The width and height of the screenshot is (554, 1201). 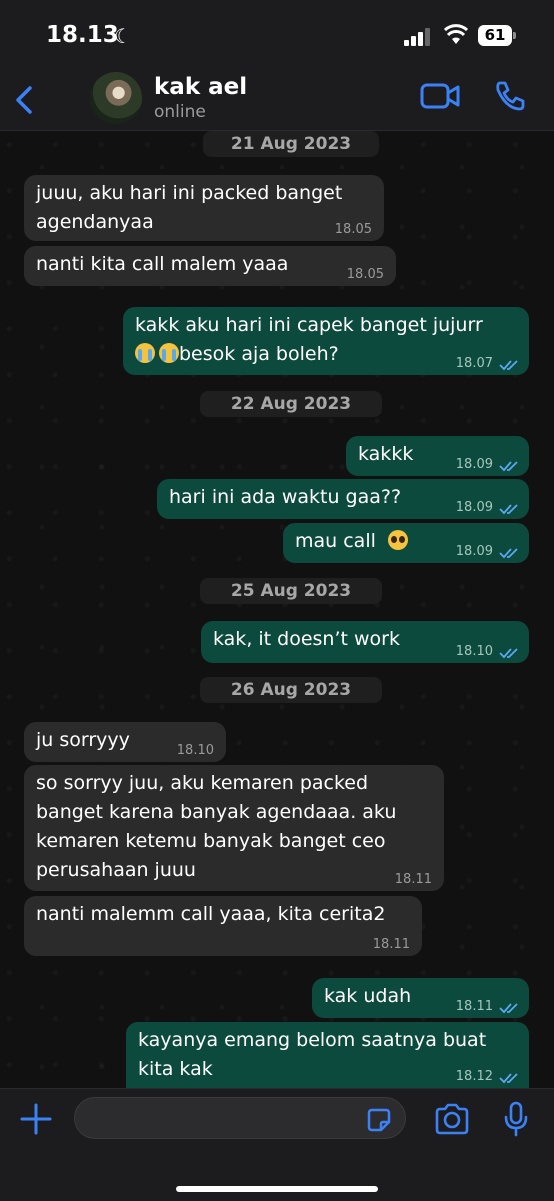 I want to click on contact-name: kak ael, so click(x=200, y=87).